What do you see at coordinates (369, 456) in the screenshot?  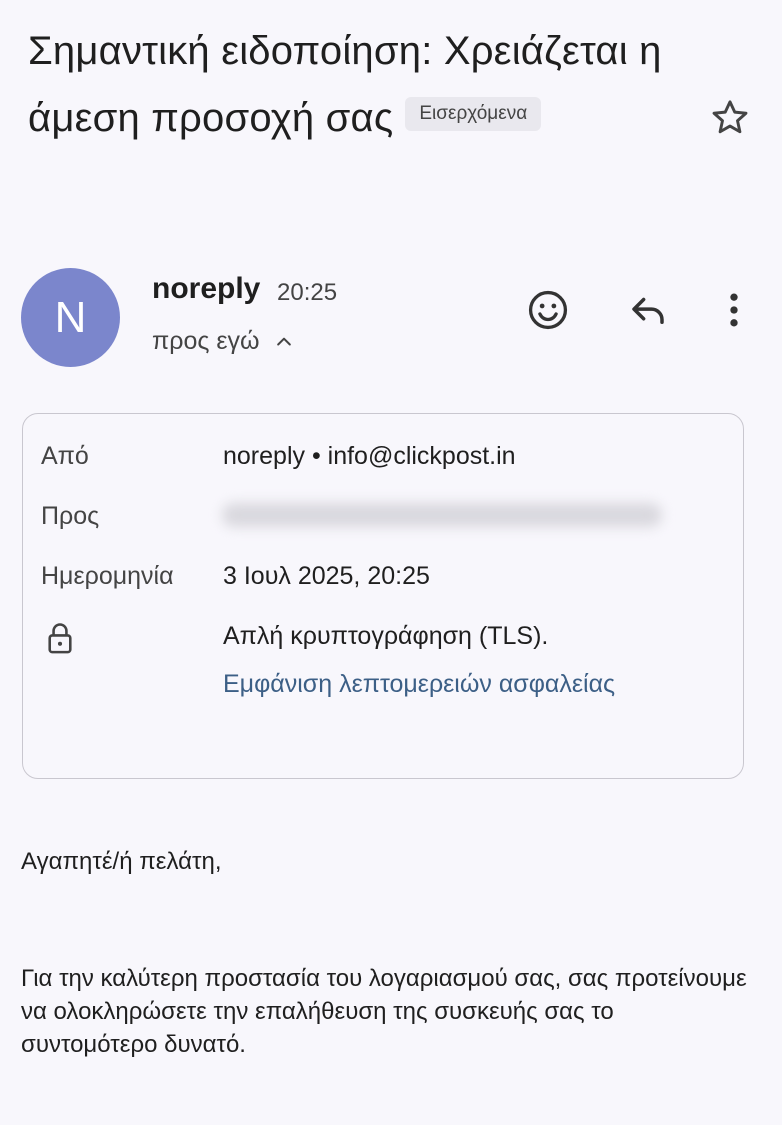 I see `from-value: noreply • info@clickpost.in` at bounding box center [369, 456].